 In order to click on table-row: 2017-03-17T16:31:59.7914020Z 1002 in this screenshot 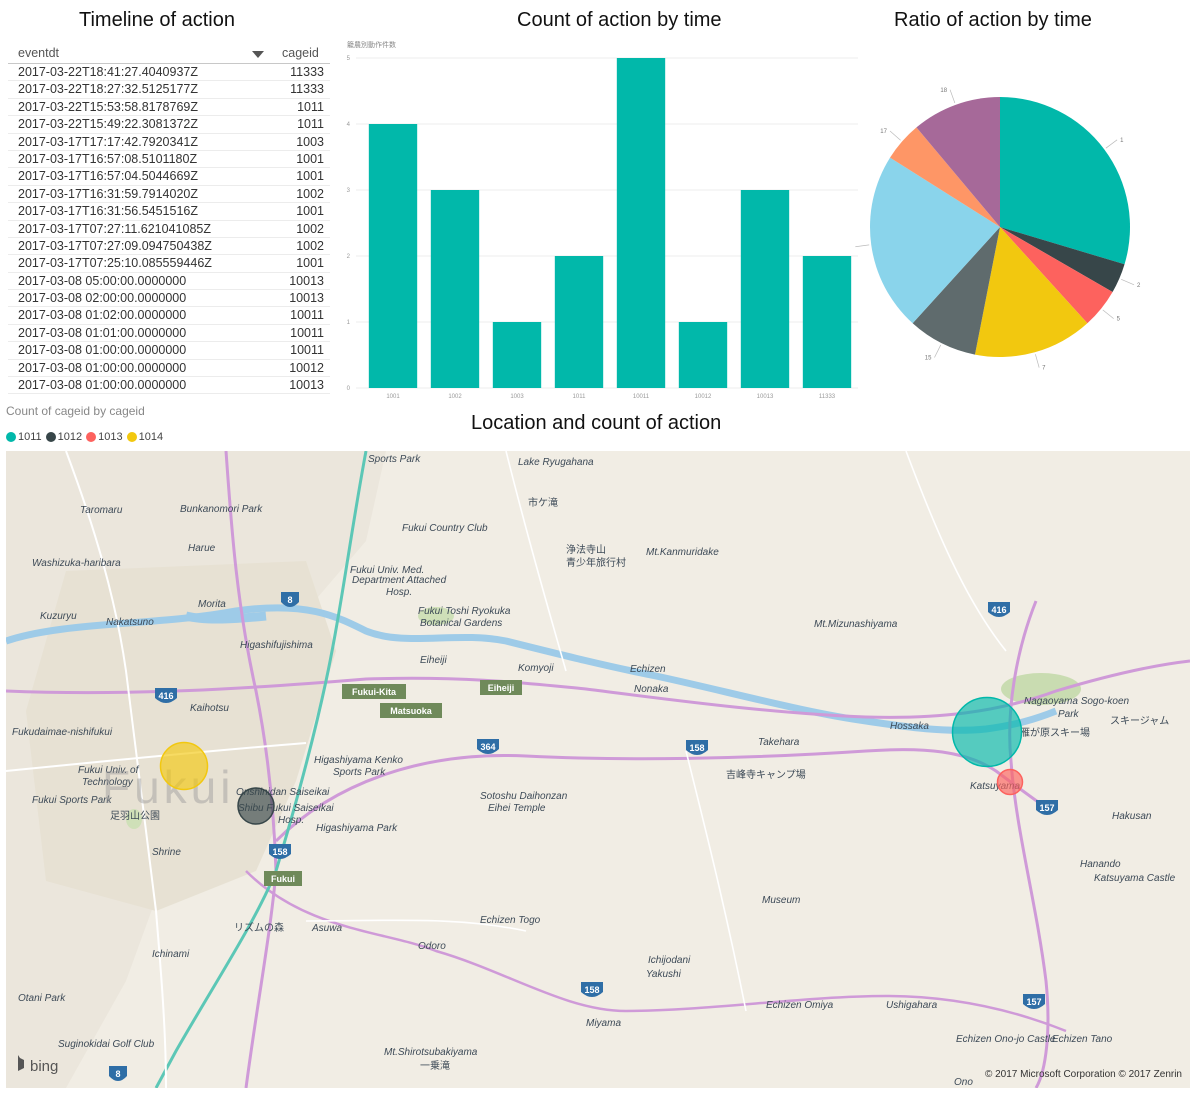, I will do `click(169, 195)`.